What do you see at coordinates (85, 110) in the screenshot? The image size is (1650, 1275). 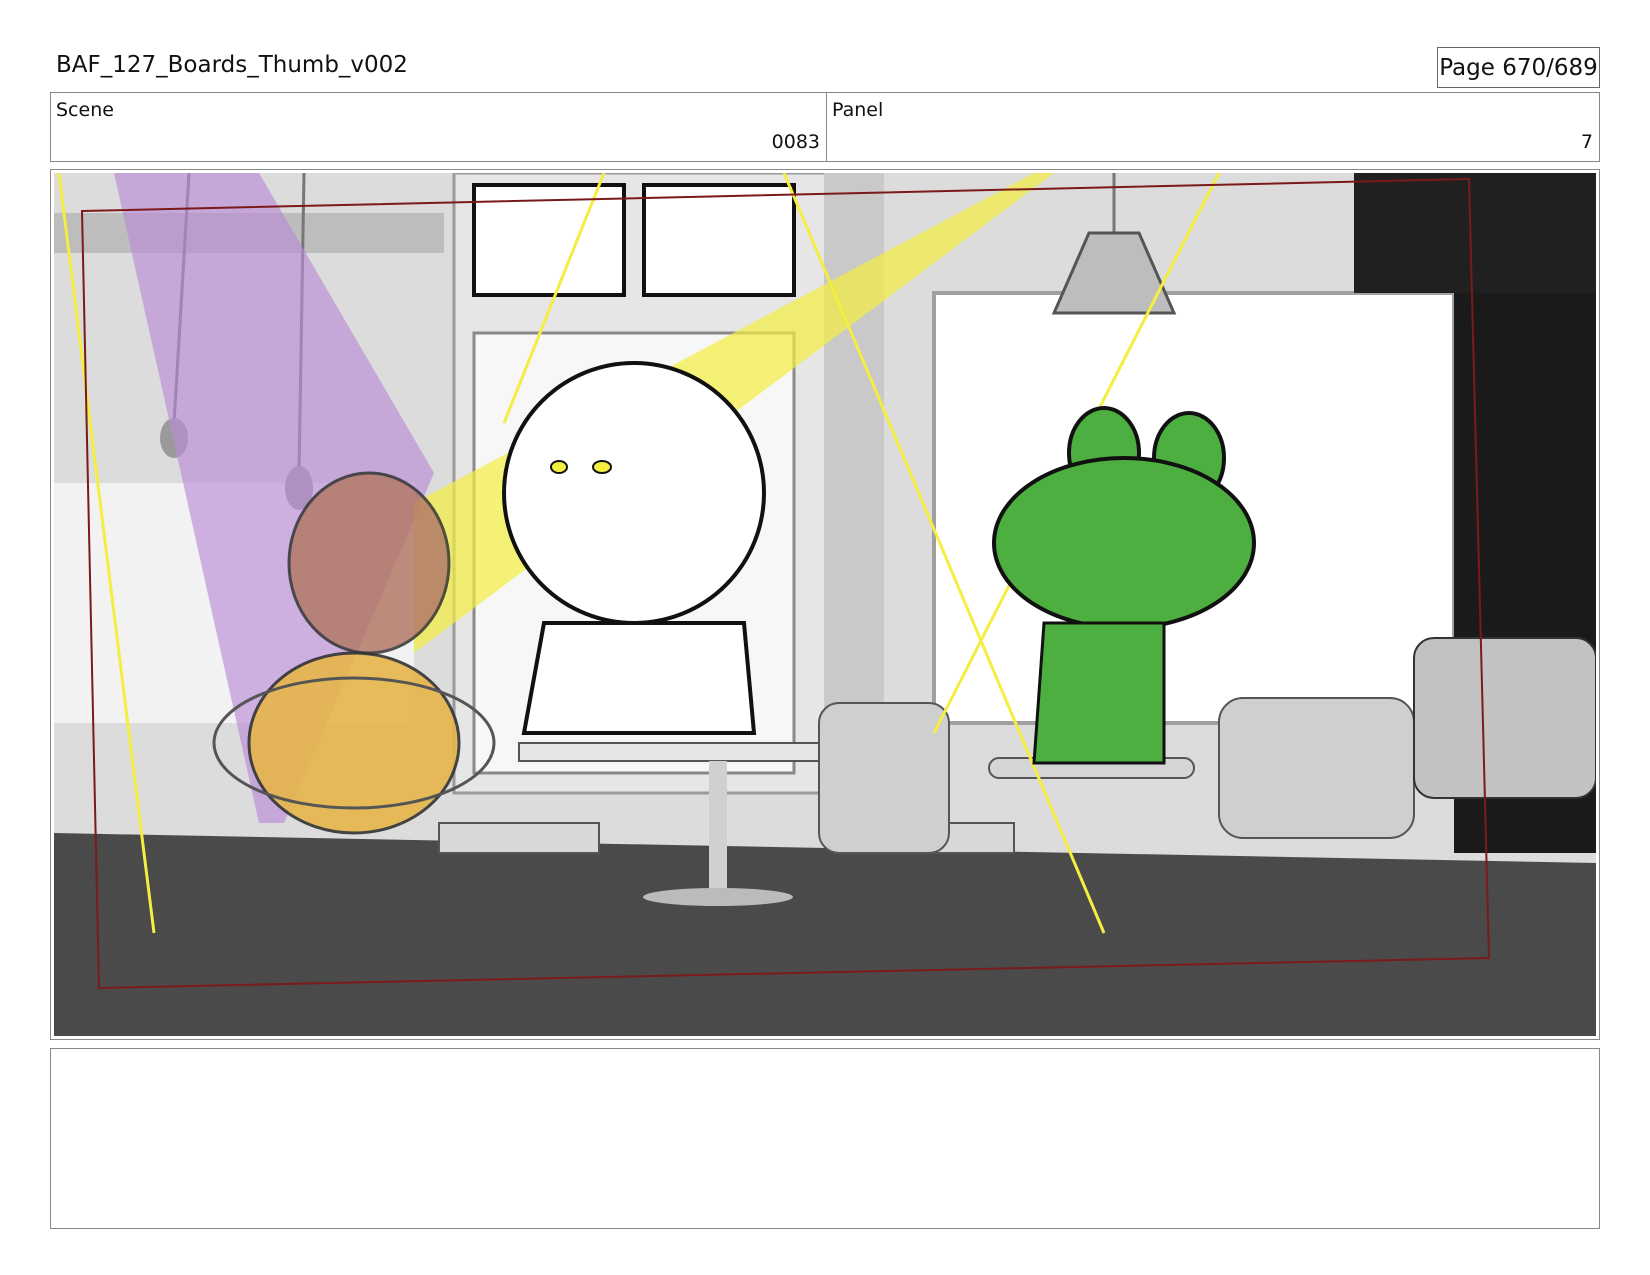 I see `scene-label: Scene` at bounding box center [85, 110].